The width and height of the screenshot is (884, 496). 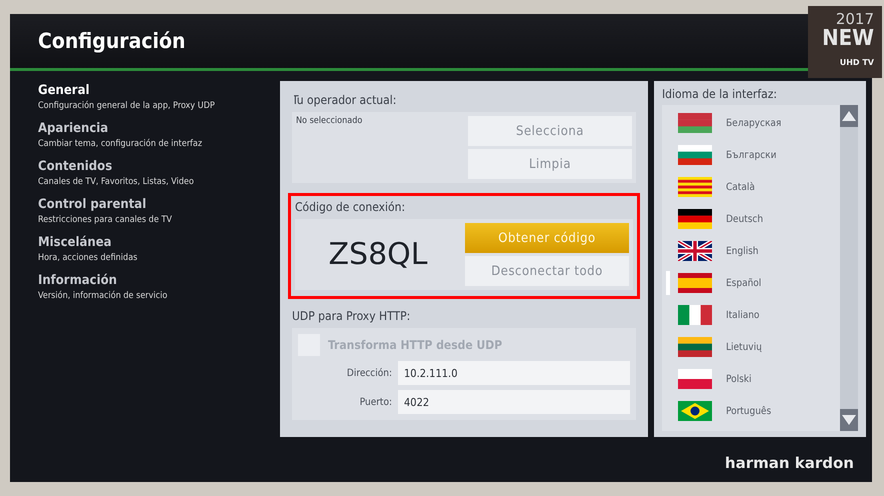 I want to click on screen-title: Configuración, so click(x=112, y=41).